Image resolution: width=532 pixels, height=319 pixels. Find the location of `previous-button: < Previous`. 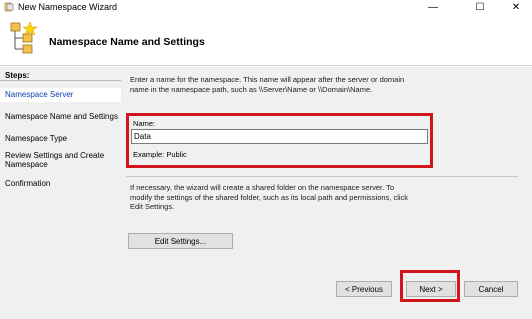

previous-button: < Previous is located at coordinates (364, 289).